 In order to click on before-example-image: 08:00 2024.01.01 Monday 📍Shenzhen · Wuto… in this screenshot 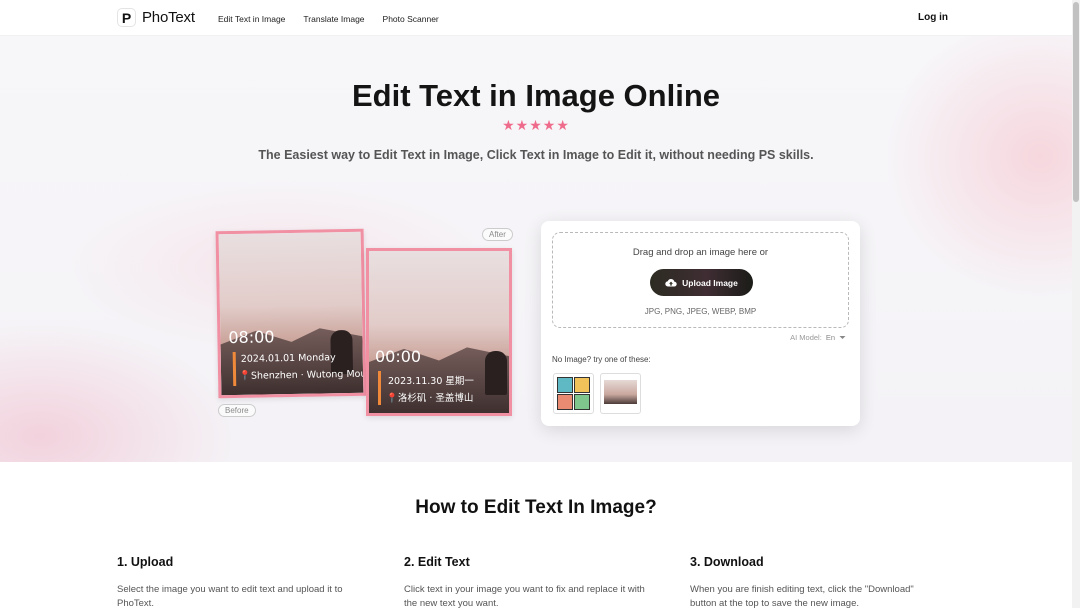, I will do `click(291, 313)`.